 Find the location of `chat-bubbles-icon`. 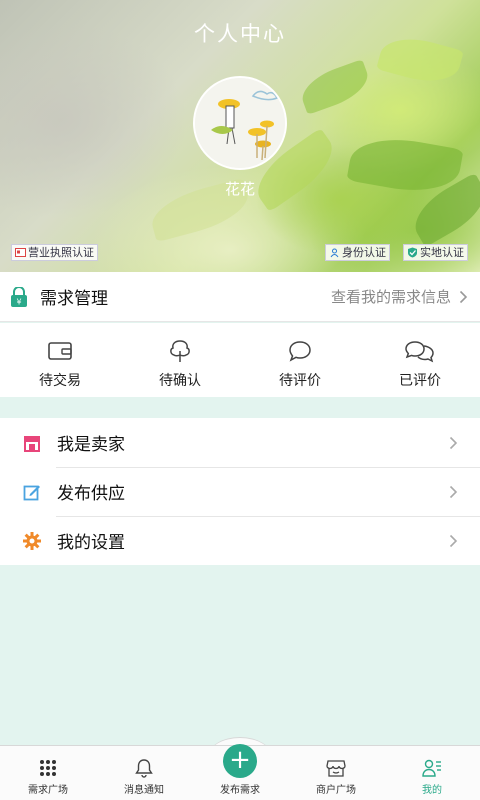

chat-bubbles-icon is located at coordinates (419, 352).